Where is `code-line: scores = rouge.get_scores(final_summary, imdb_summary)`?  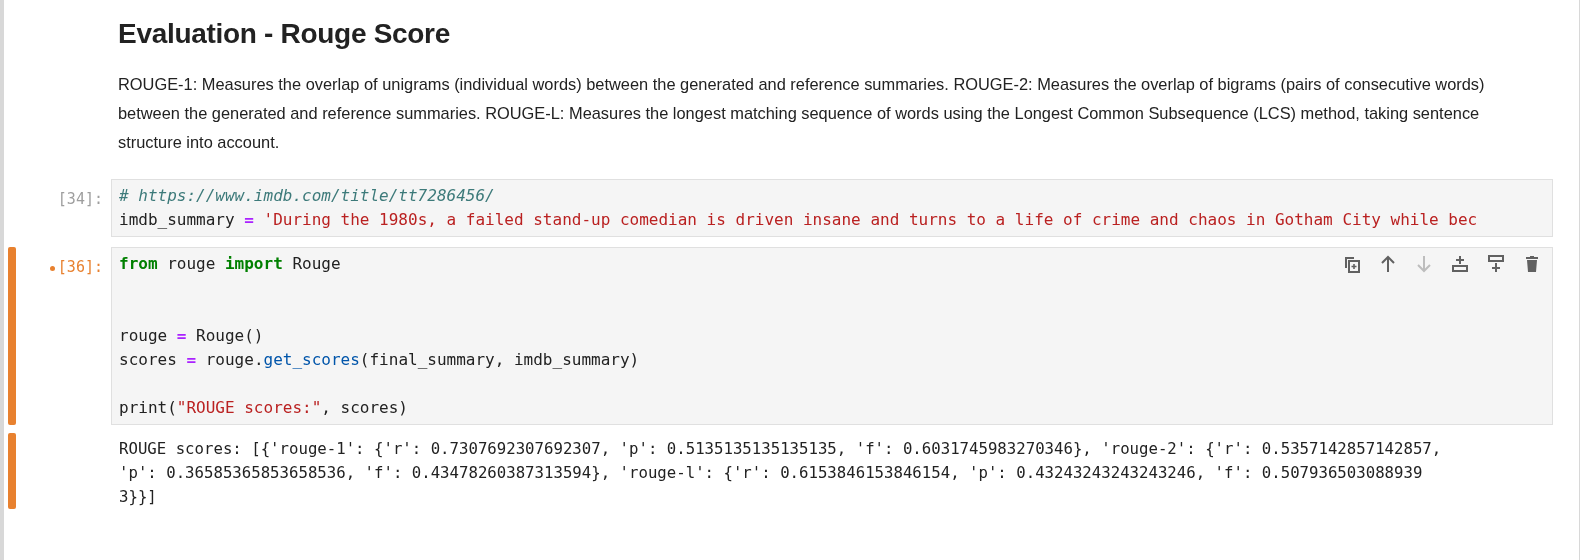 code-line: scores = rouge.get_scores(final_summary, imdb_summary) is located at coordinates (379, 360).